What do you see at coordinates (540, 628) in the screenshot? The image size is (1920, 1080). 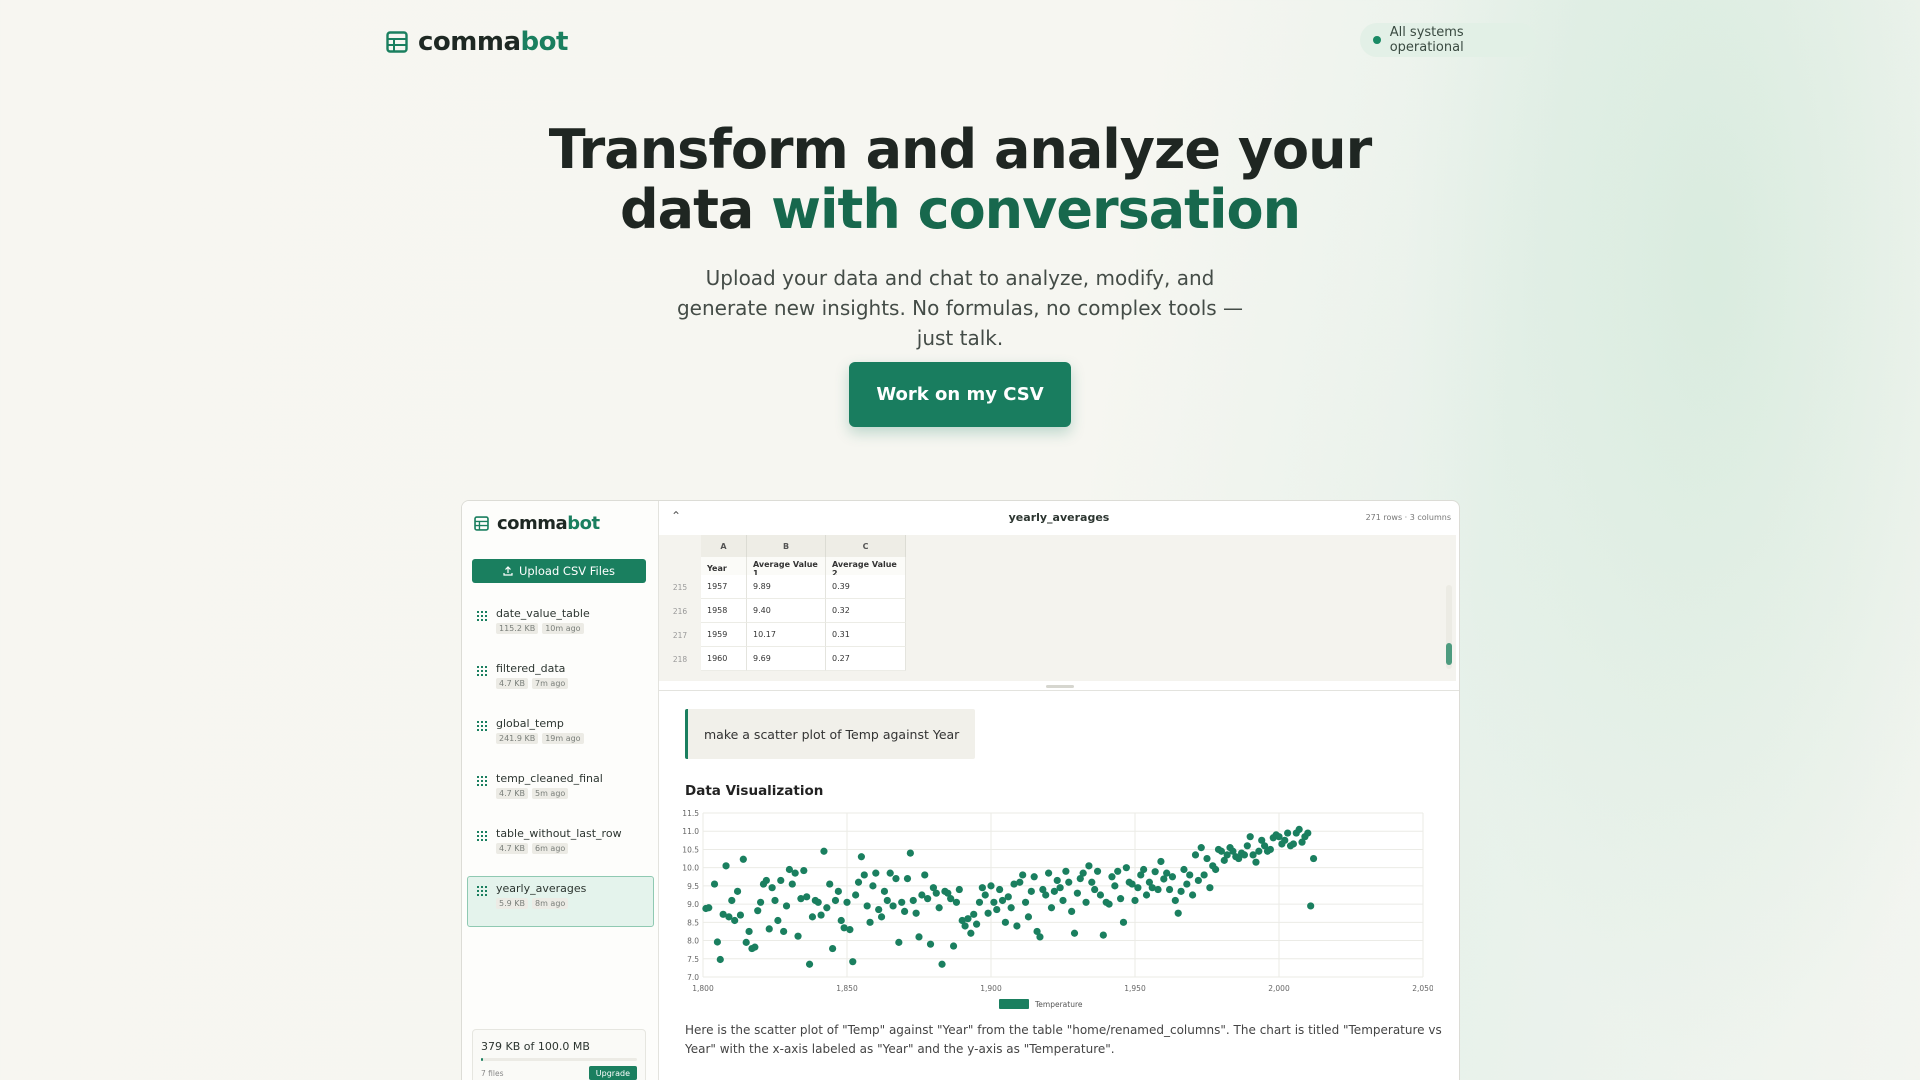 I see `file-meta: 115.2 KB 10m ago` at bounding box center [540, 628].